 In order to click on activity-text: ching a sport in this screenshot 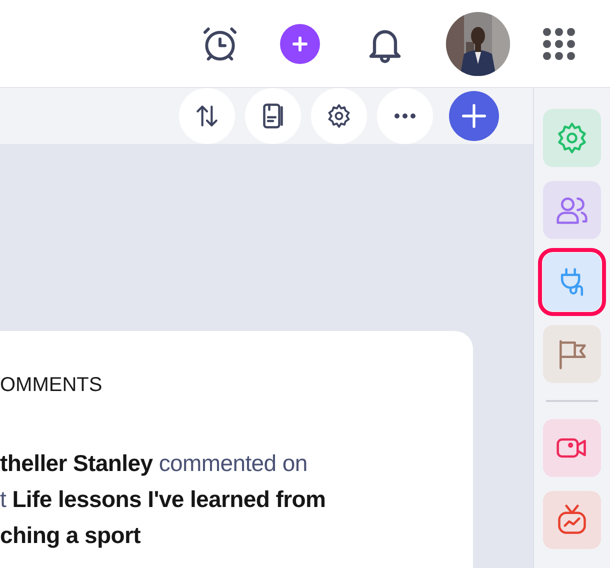, I will do `click(70, 535)`.